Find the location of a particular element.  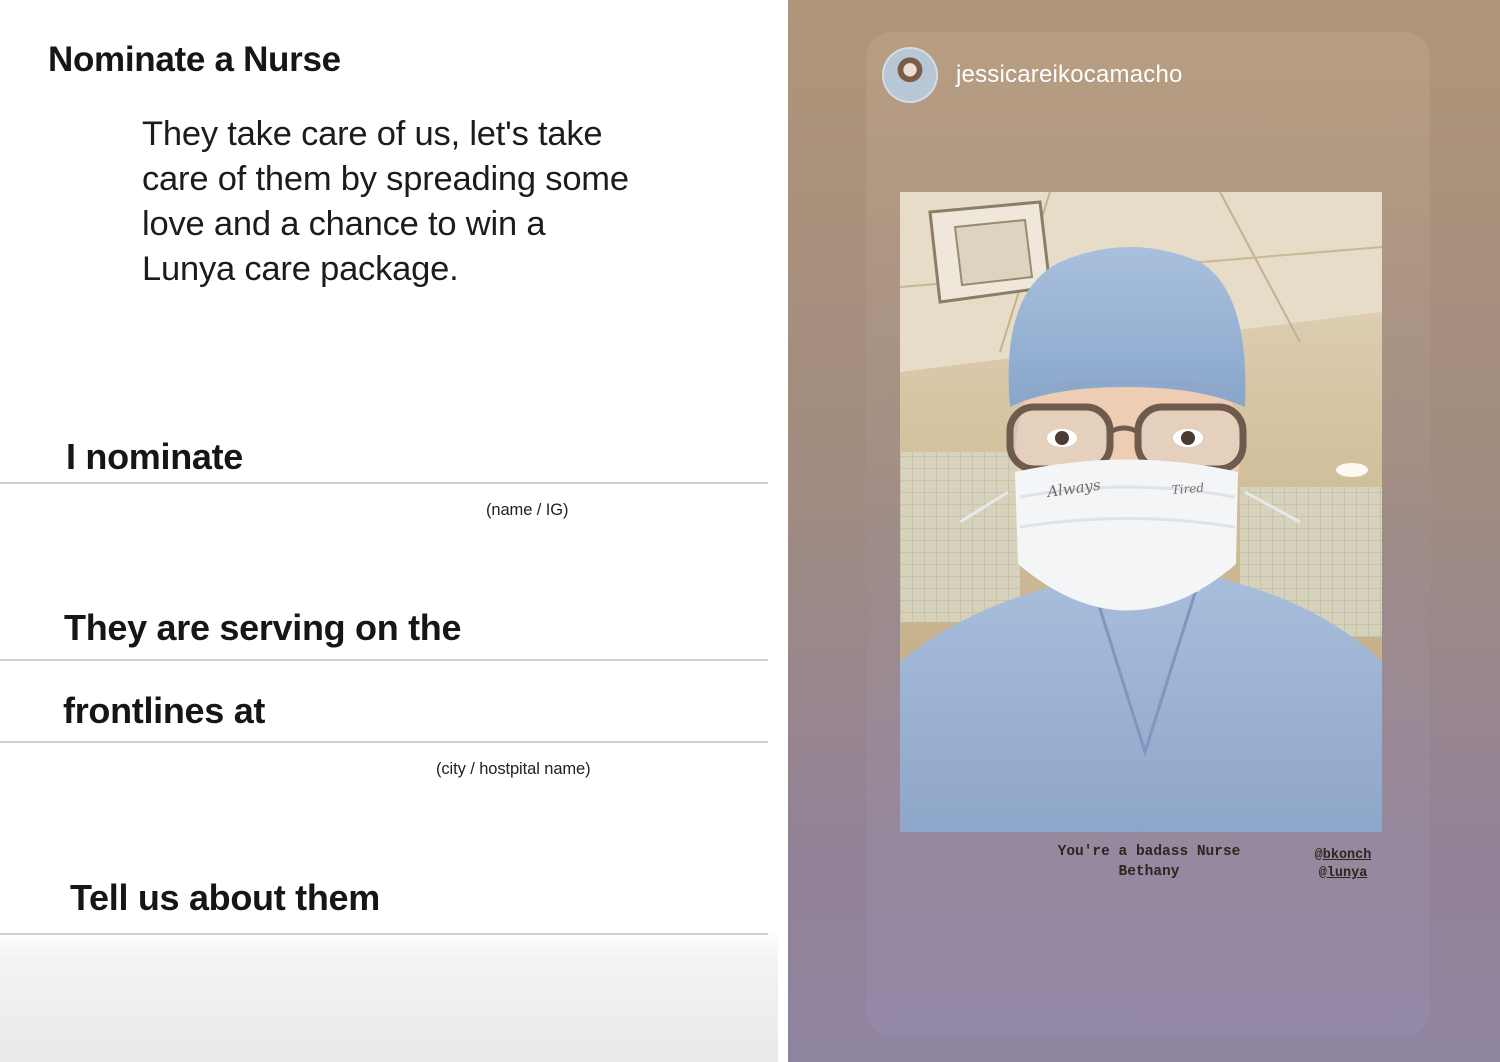

mention-bkonch: @bkonch is located at coordinates (1343, 856).